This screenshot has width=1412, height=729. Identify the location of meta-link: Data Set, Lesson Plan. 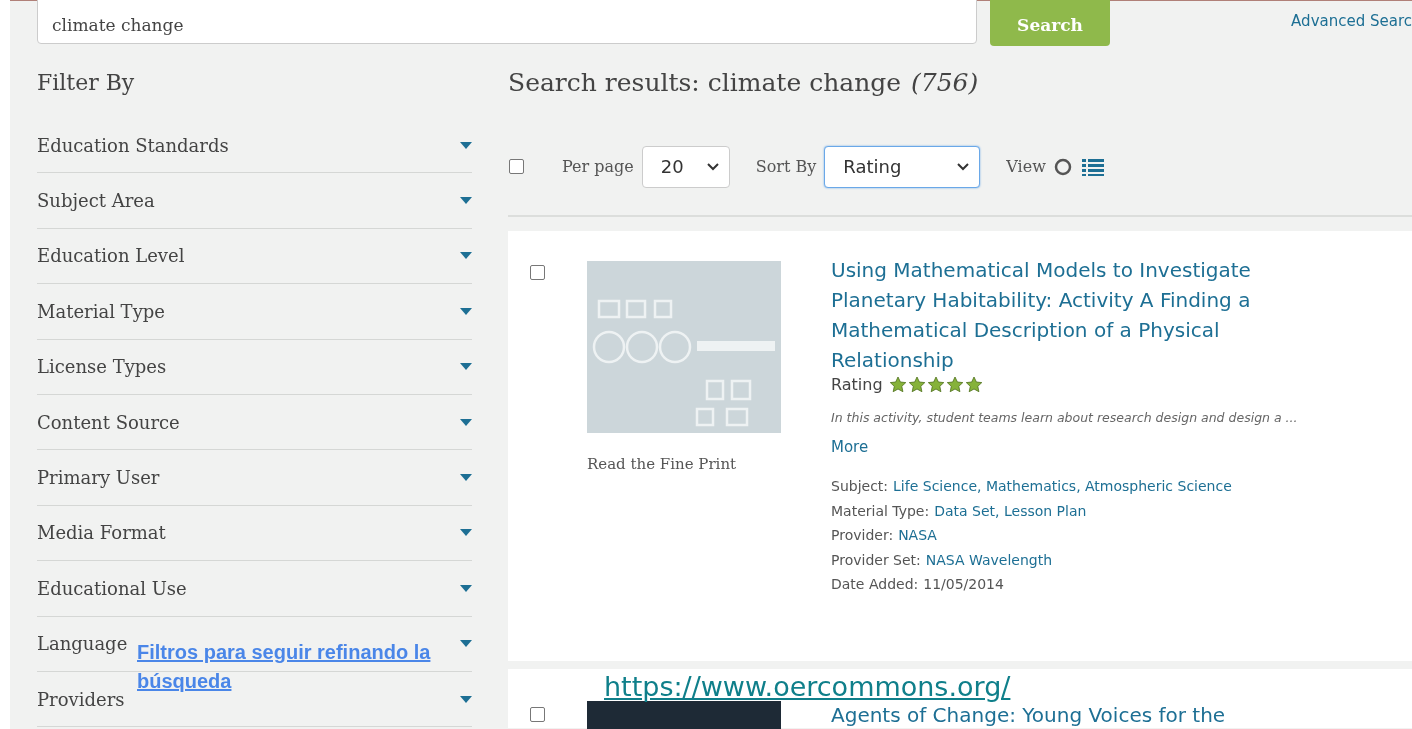
(1010, 510).